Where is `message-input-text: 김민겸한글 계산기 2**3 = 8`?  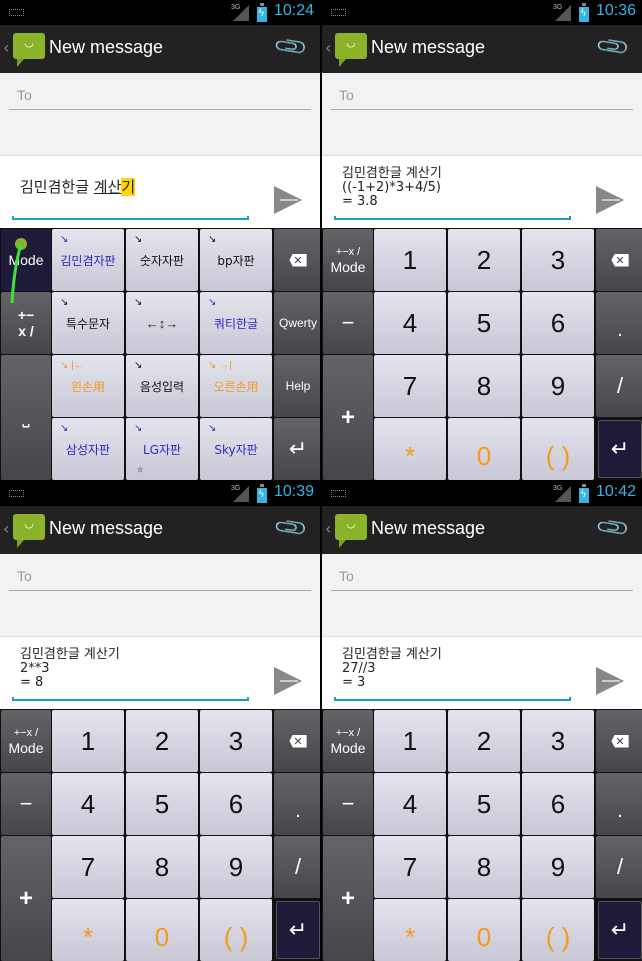
message-input-text: 김민겸한글 계산기 2**3 = 8 is located at coordinates (70, 669).